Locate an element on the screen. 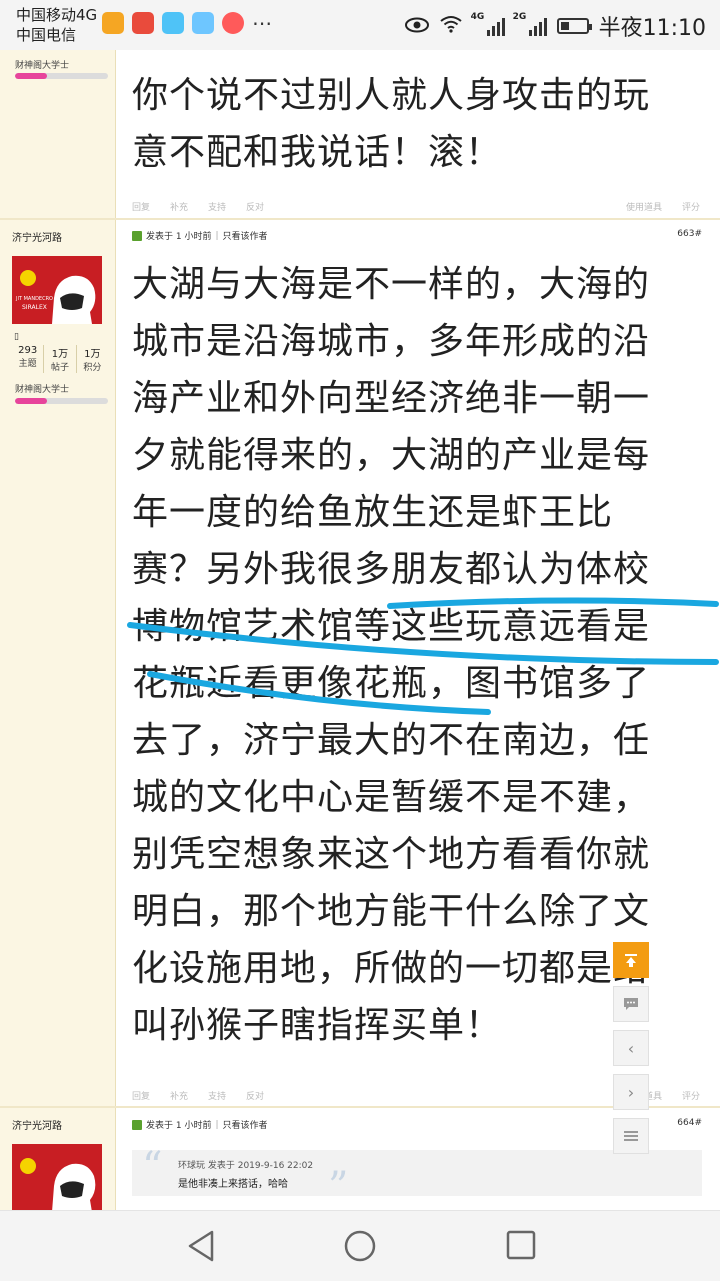 The height and width of the screenshot is (1281, 720). post-3-author-panel: 济宁光河路 is located at coordinates (58, 1159).